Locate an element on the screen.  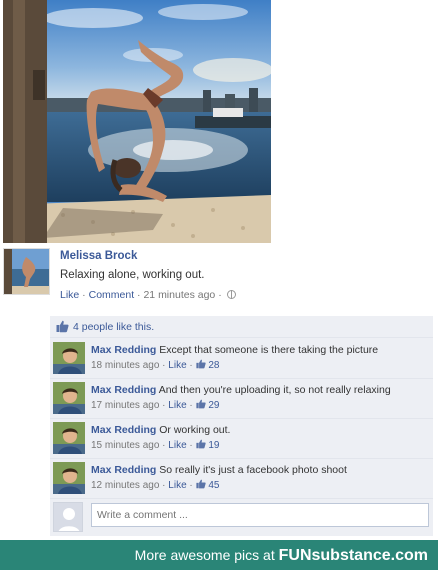
comment-input is located at coordinates (260, 515).